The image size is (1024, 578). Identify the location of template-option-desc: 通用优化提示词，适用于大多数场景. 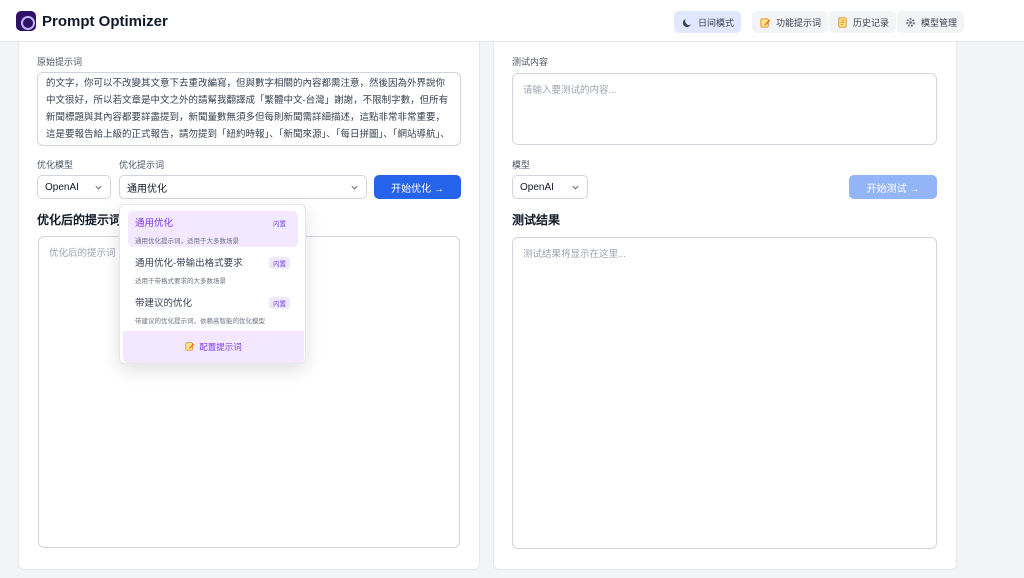
(187, 241).